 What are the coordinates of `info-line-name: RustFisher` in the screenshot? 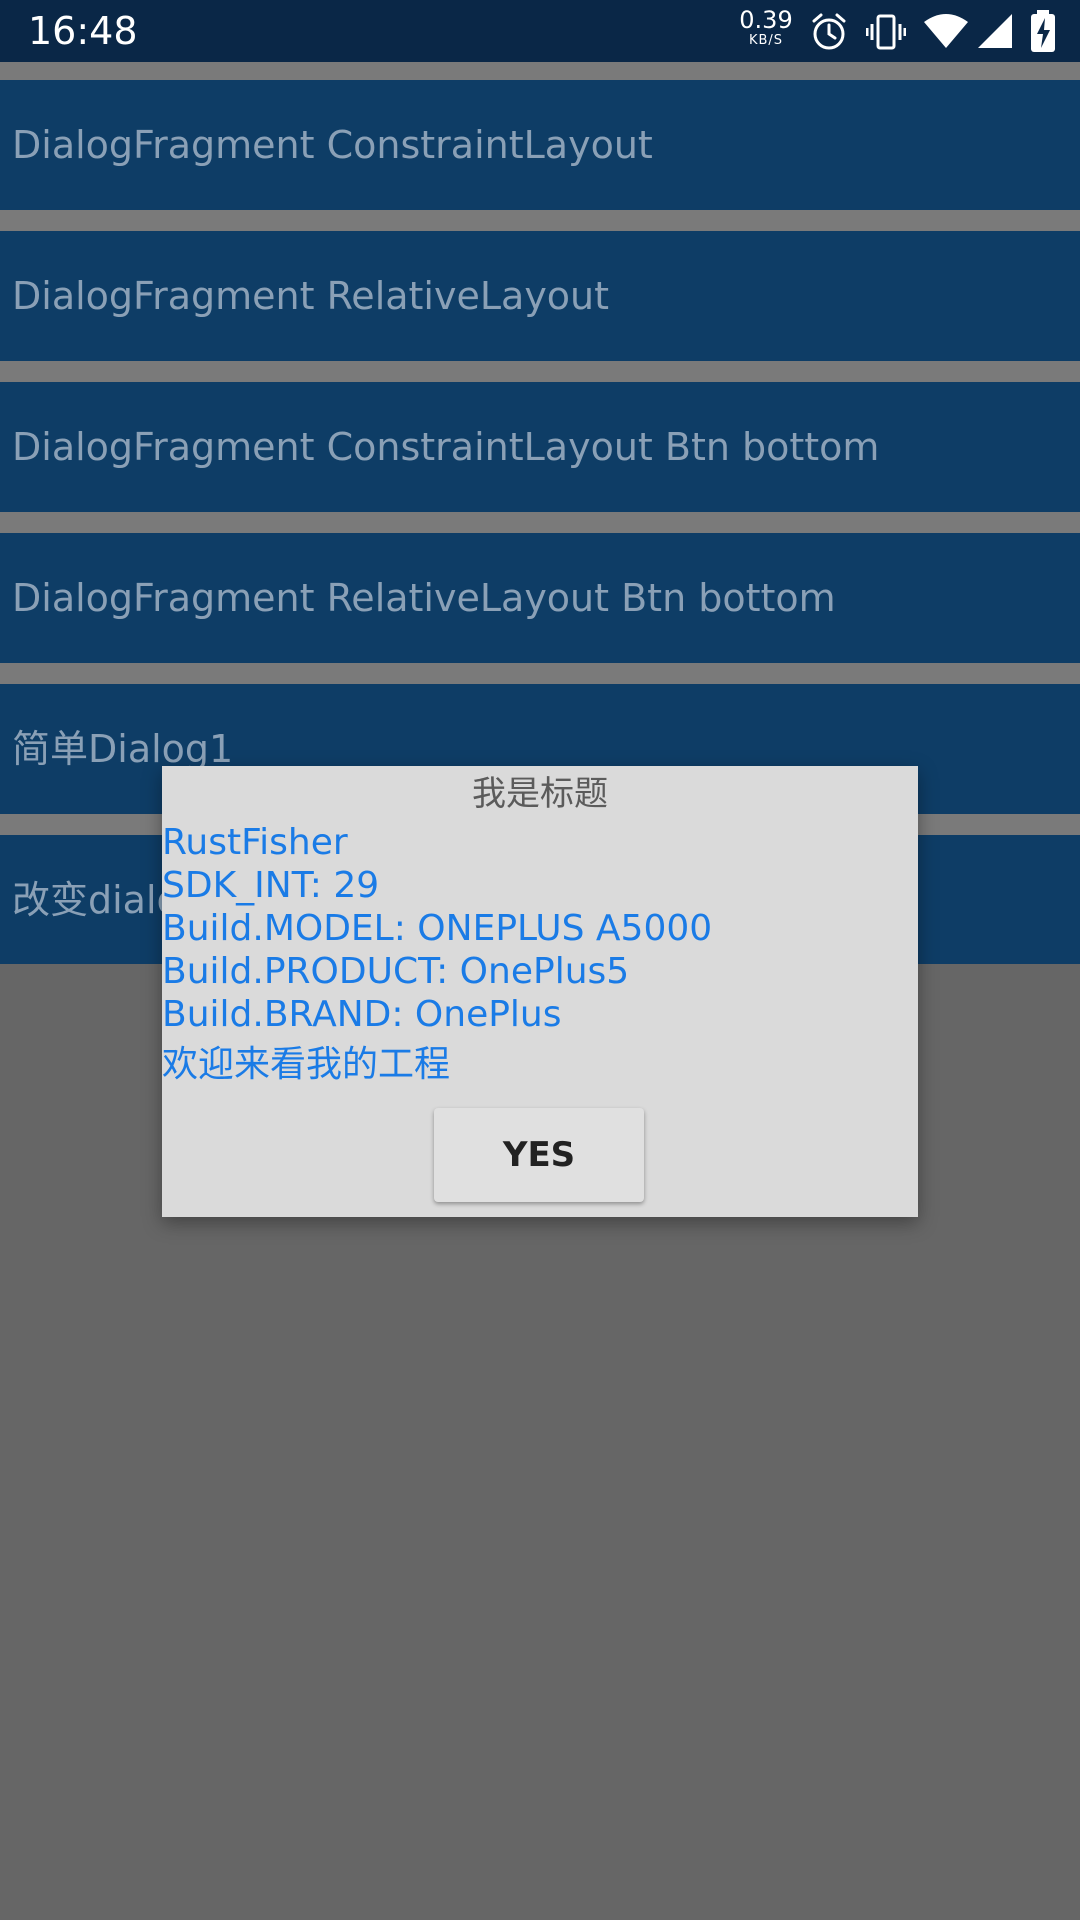 It's located at (255, 842).